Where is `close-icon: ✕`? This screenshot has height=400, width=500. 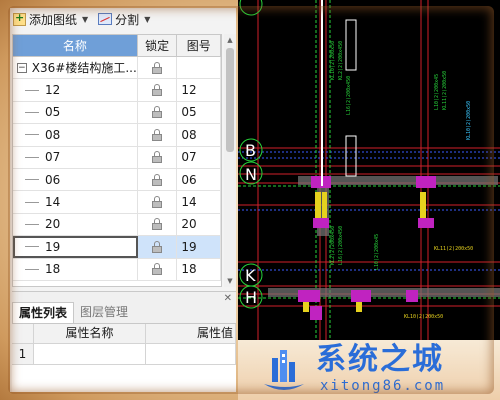
close-icon: ✕ is located at coordinates (228, 298).